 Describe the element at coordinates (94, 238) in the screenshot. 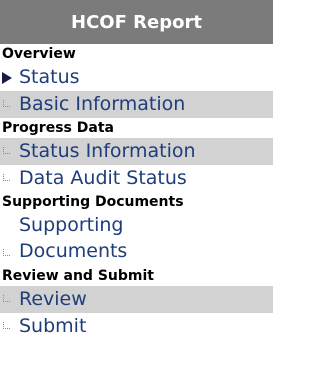

I see `nav-item-label: Supporting Documents` at that location.